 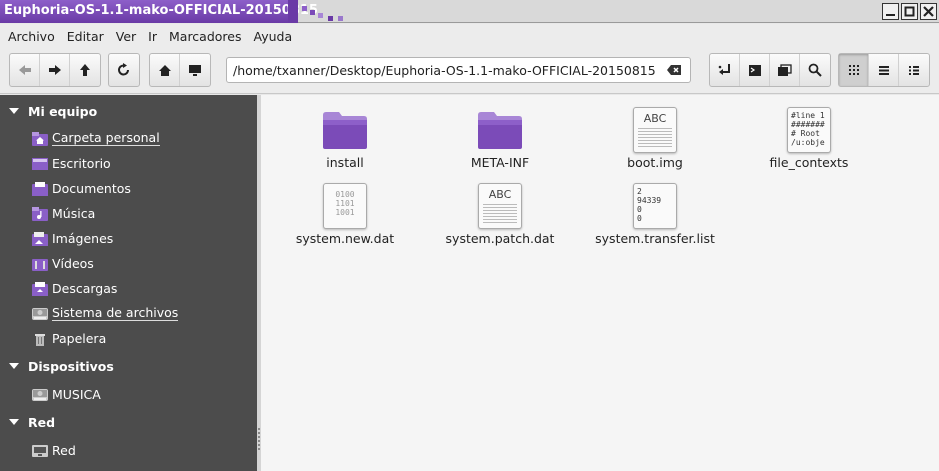 I want to click on sidebar-item-imagenes: Imágenes, so click(x=128, y=238).